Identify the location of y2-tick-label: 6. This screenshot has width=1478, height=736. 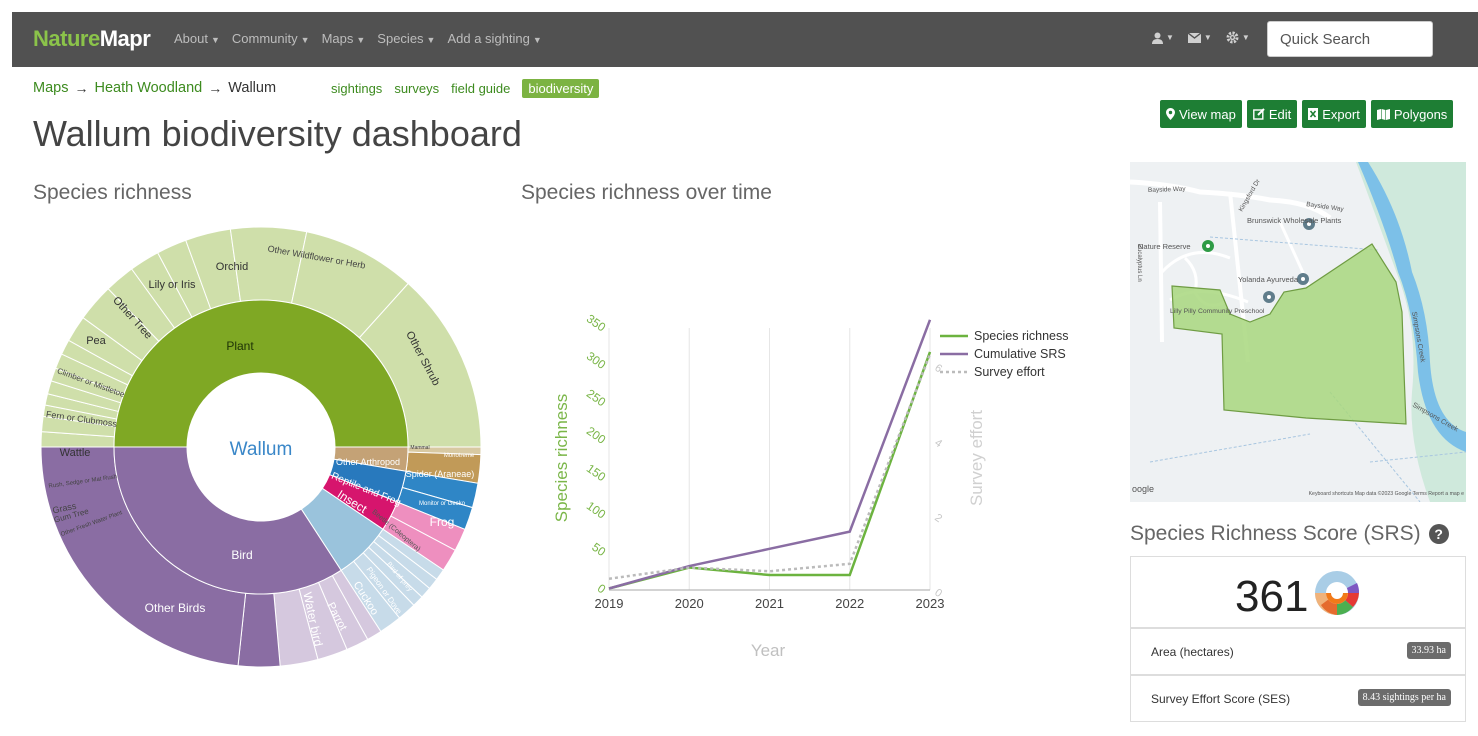
(938, 368).